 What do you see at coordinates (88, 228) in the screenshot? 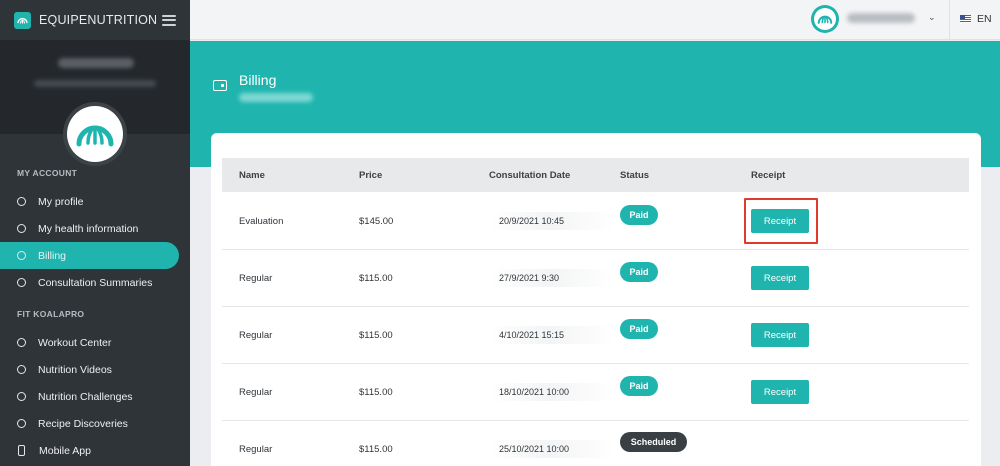
I see `sidebar-item-label: My health information` at bounding box center [88, 228].